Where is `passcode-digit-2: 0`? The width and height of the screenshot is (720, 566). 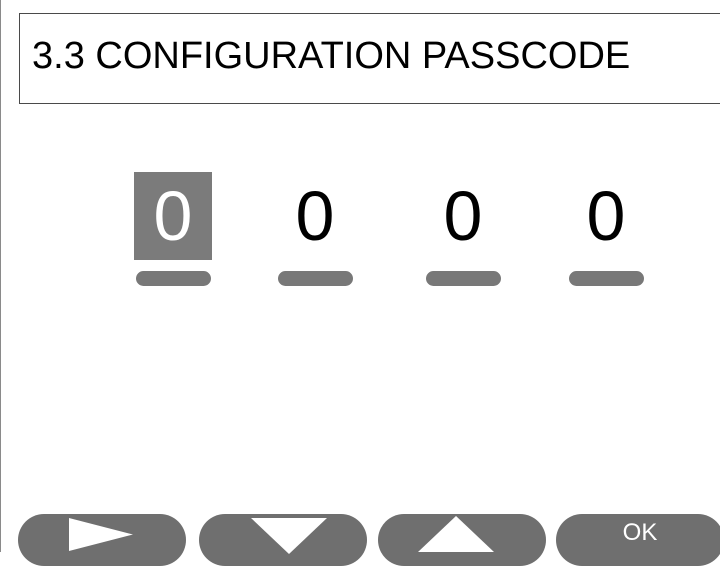 passcode-digit-2: 0 is located at coordinates (315, 229).